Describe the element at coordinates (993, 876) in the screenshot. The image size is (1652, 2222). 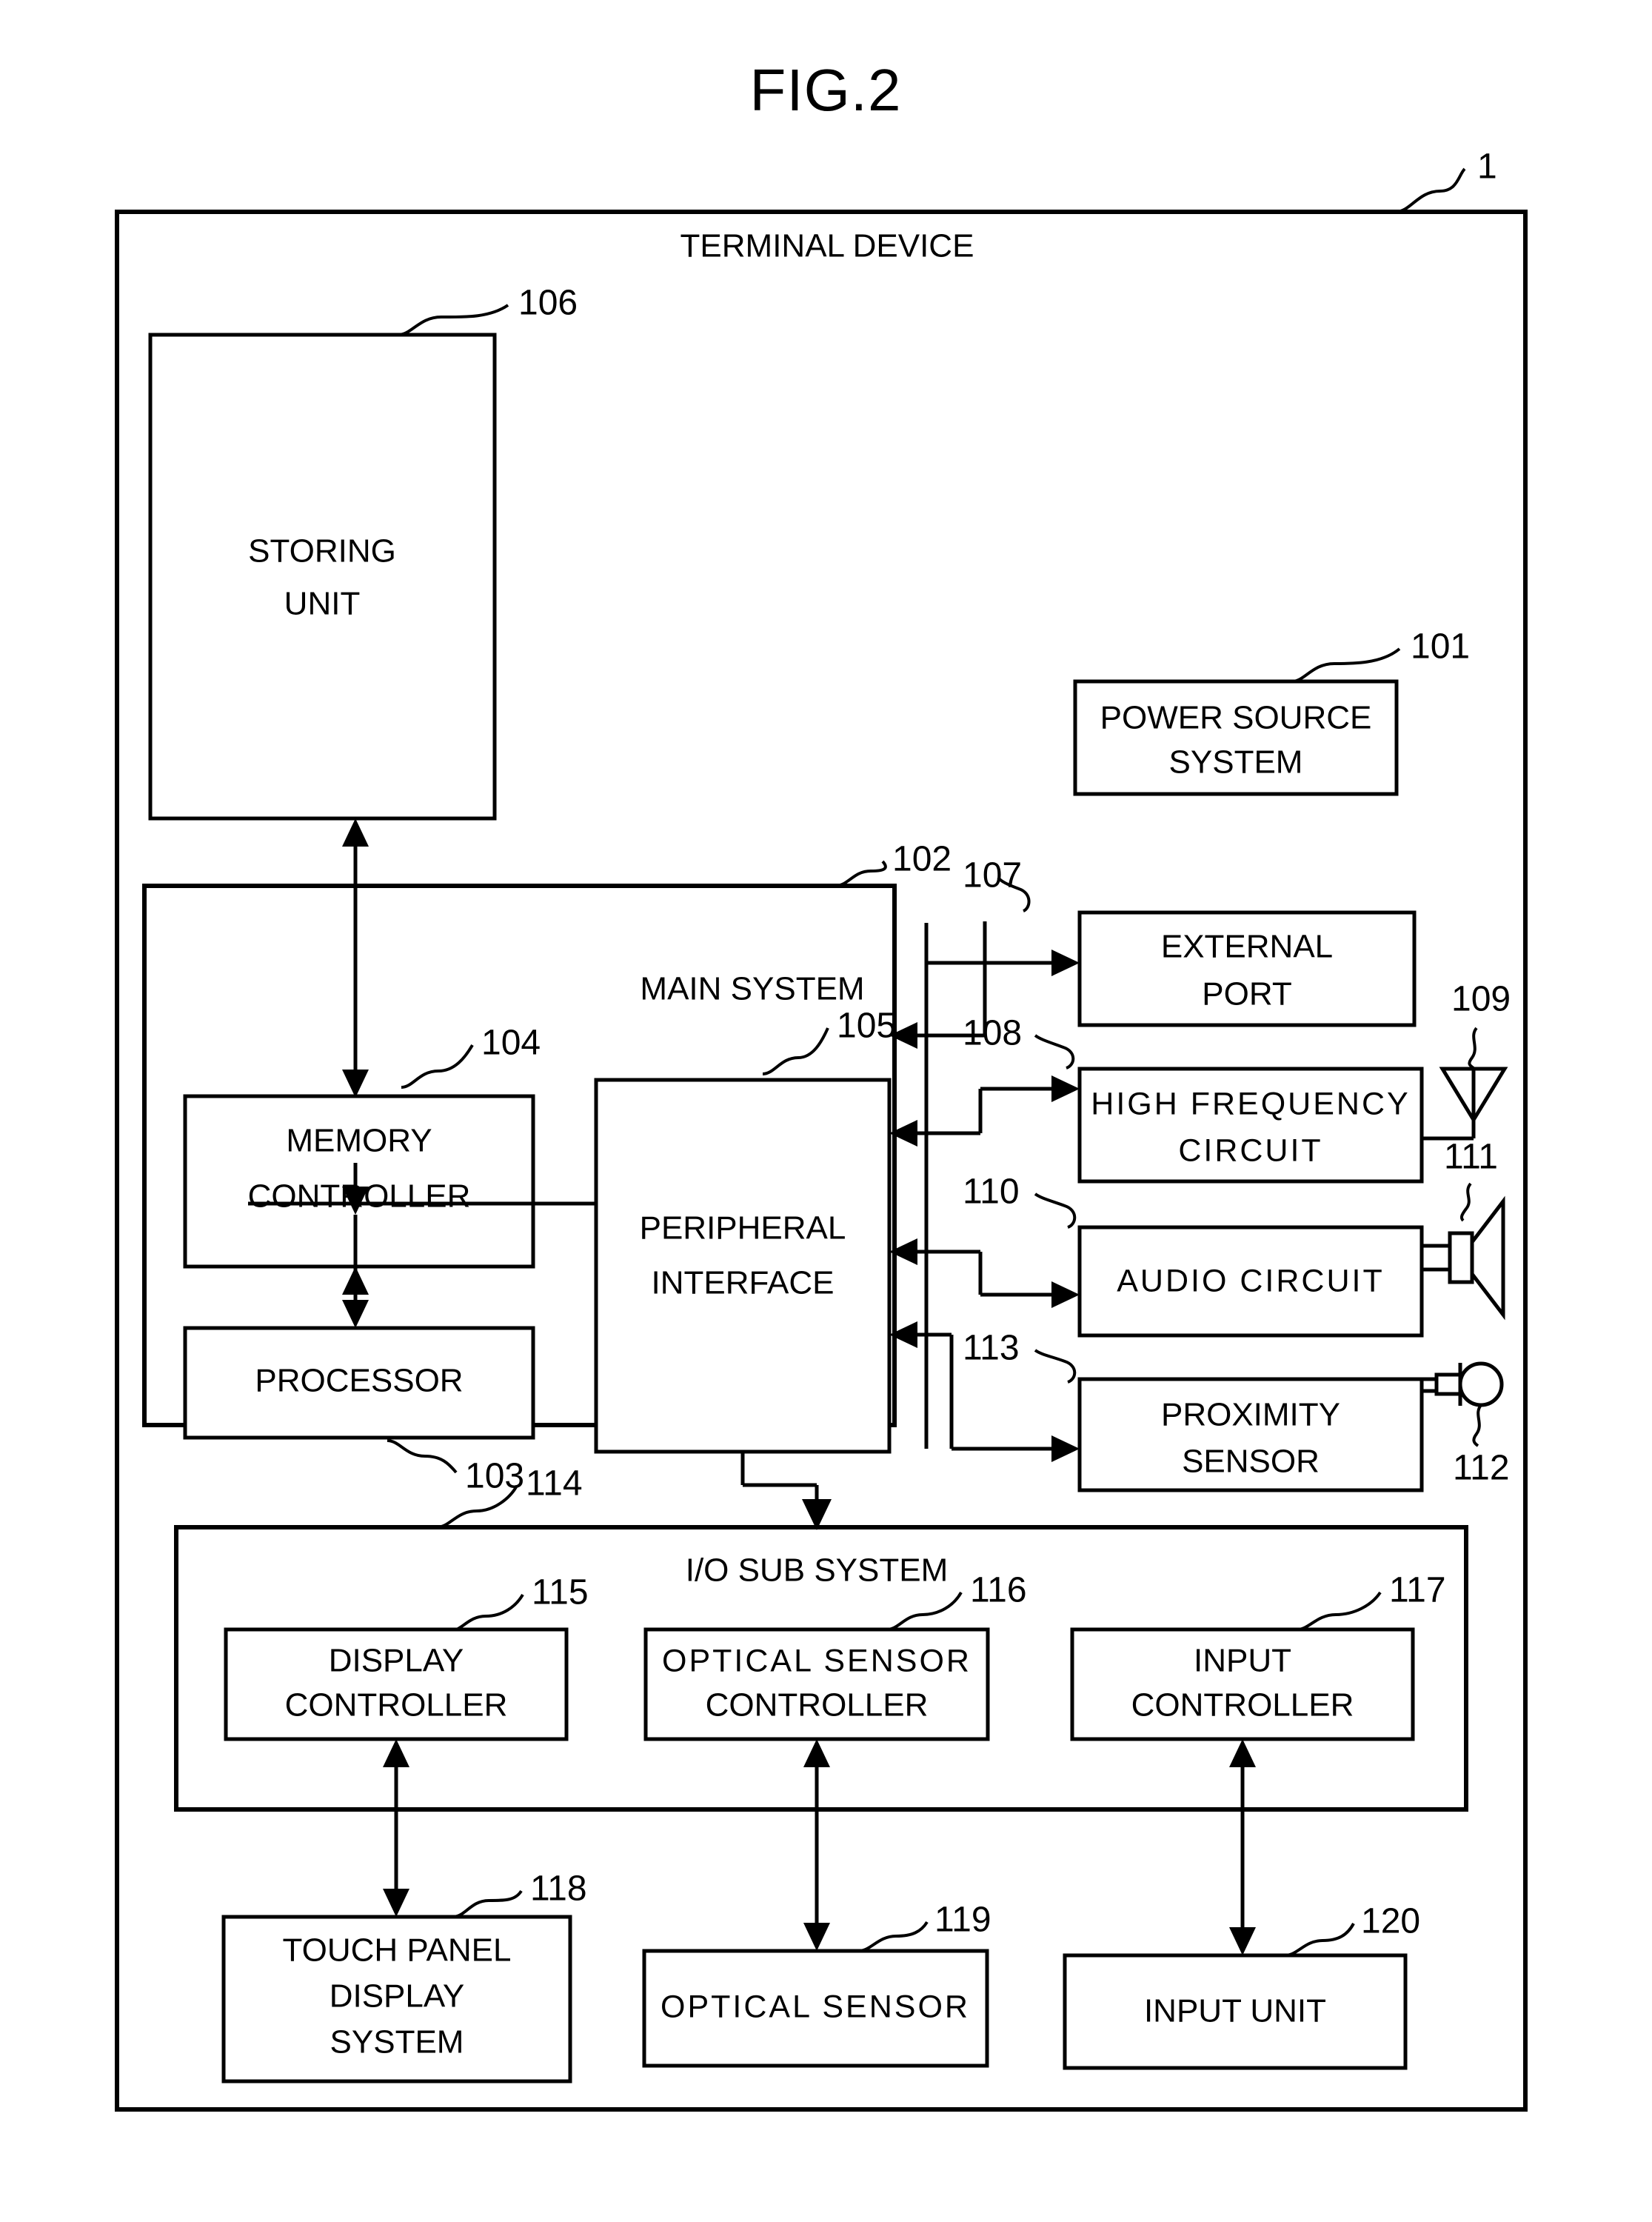
I see `ref-num-107: 107` at that location.